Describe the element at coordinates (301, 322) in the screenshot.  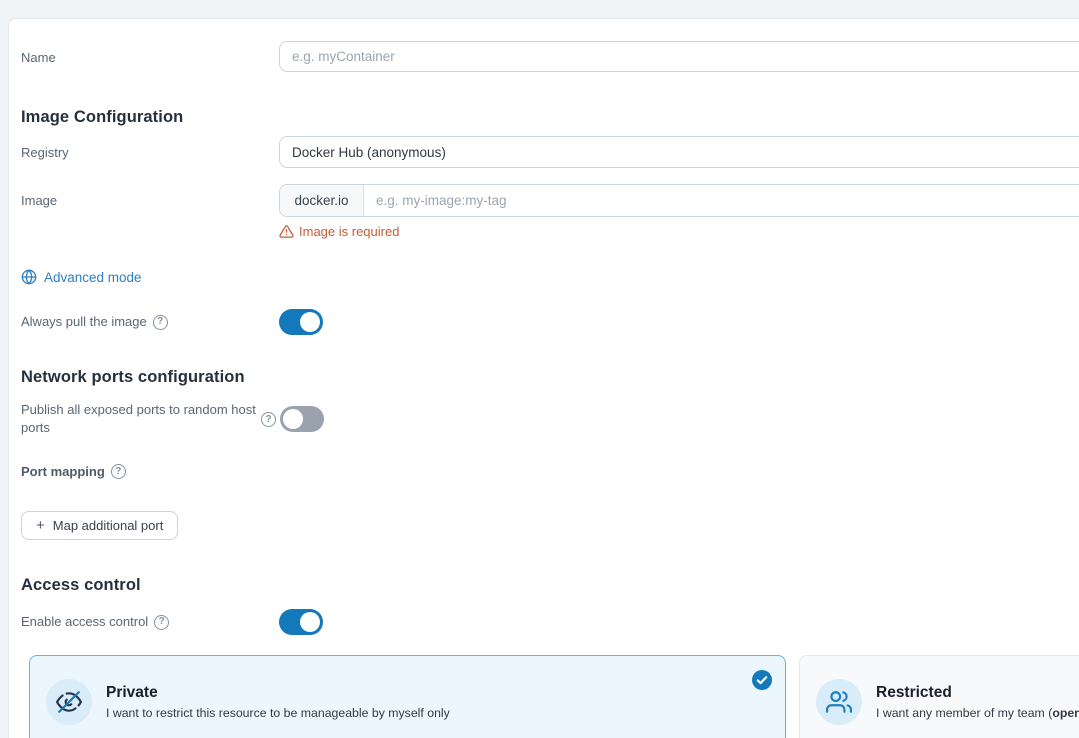
I see `always-pull-toggle` at that location.